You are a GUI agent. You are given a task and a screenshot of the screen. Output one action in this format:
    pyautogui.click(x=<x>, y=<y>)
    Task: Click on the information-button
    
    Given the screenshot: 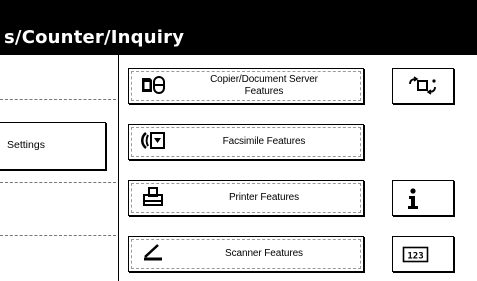 What is the action you would take?
    pyautogui.click(x=423, y=198)
    